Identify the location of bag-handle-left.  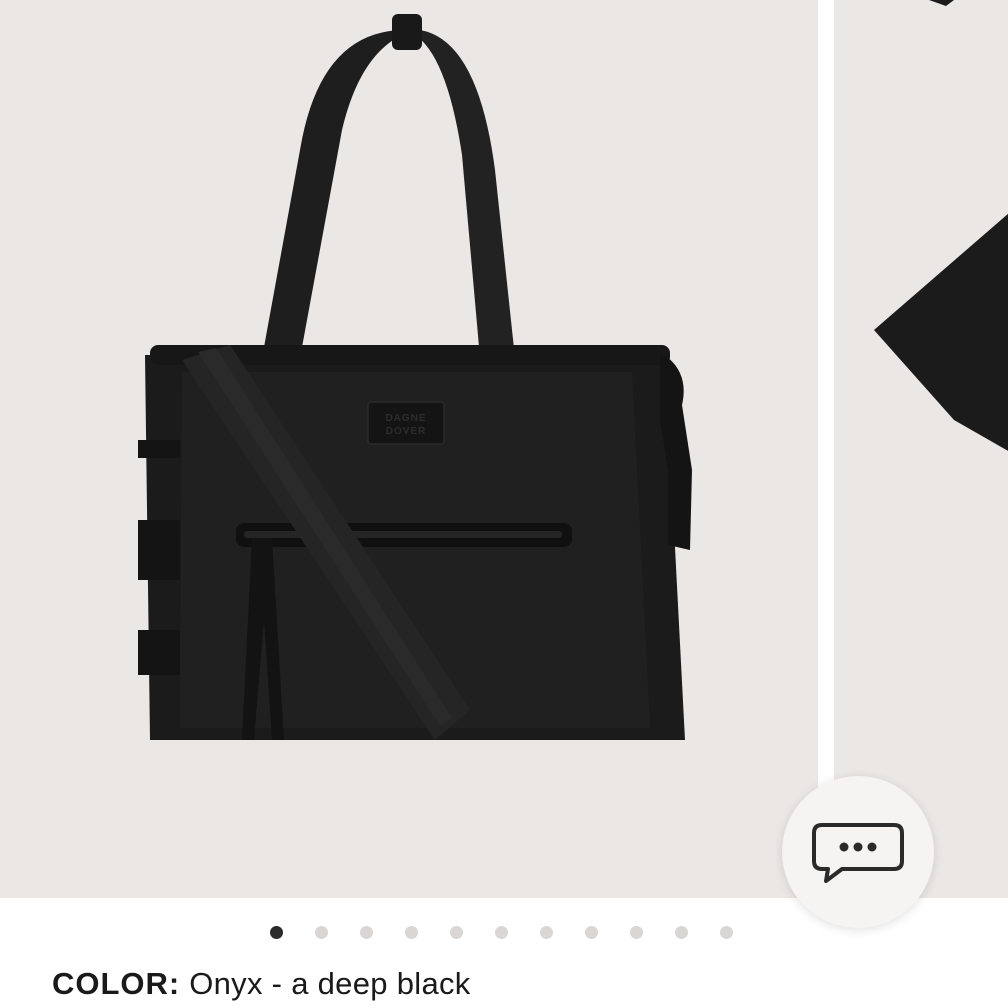
(338, 194).